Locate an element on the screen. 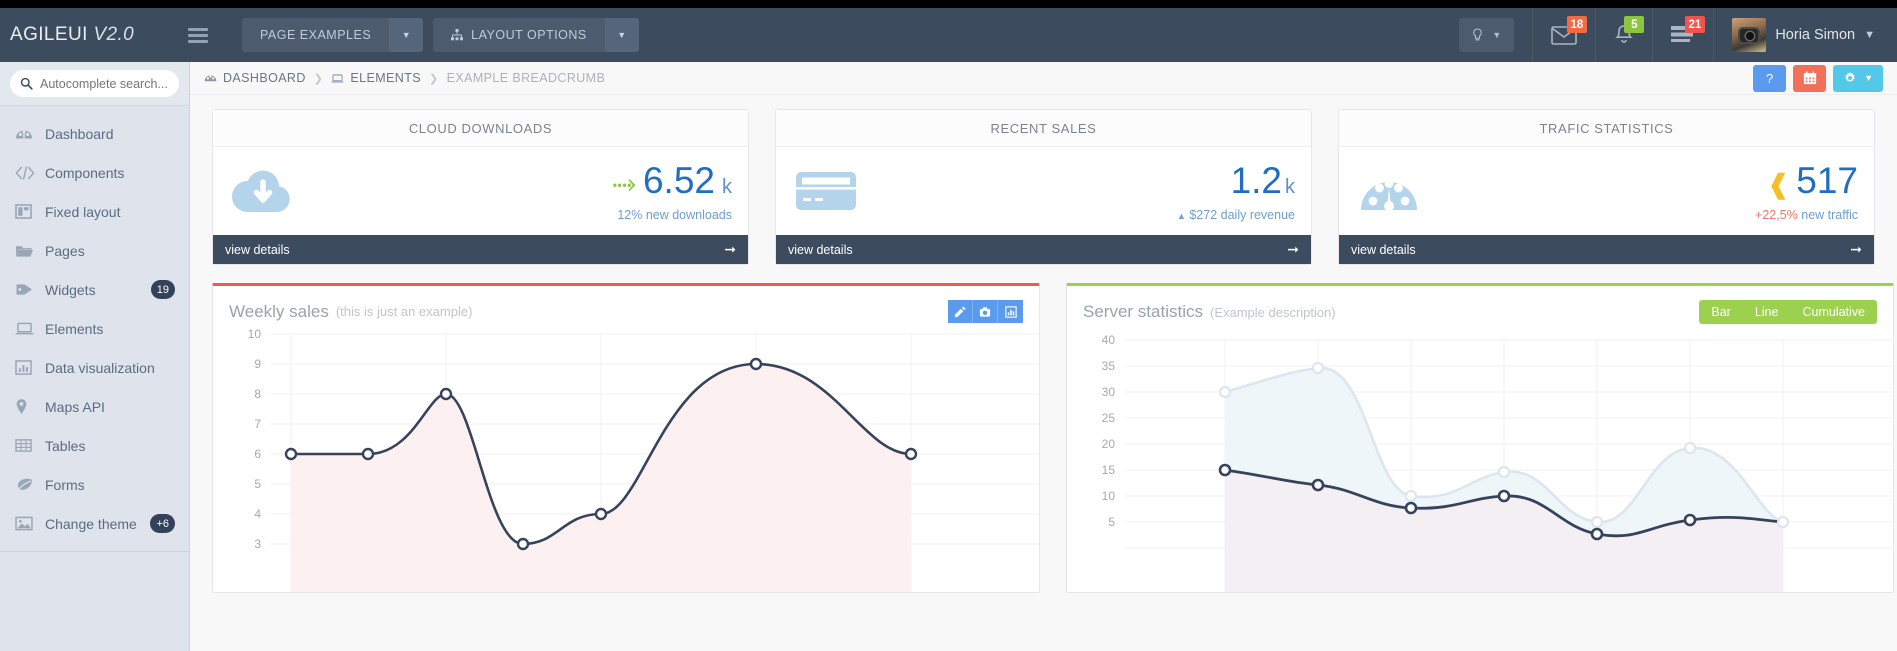 The width and height of the screenshot is (1897, 651). page-examples-button: PAGE EXAMPLES is located at coordinates (316, 35).